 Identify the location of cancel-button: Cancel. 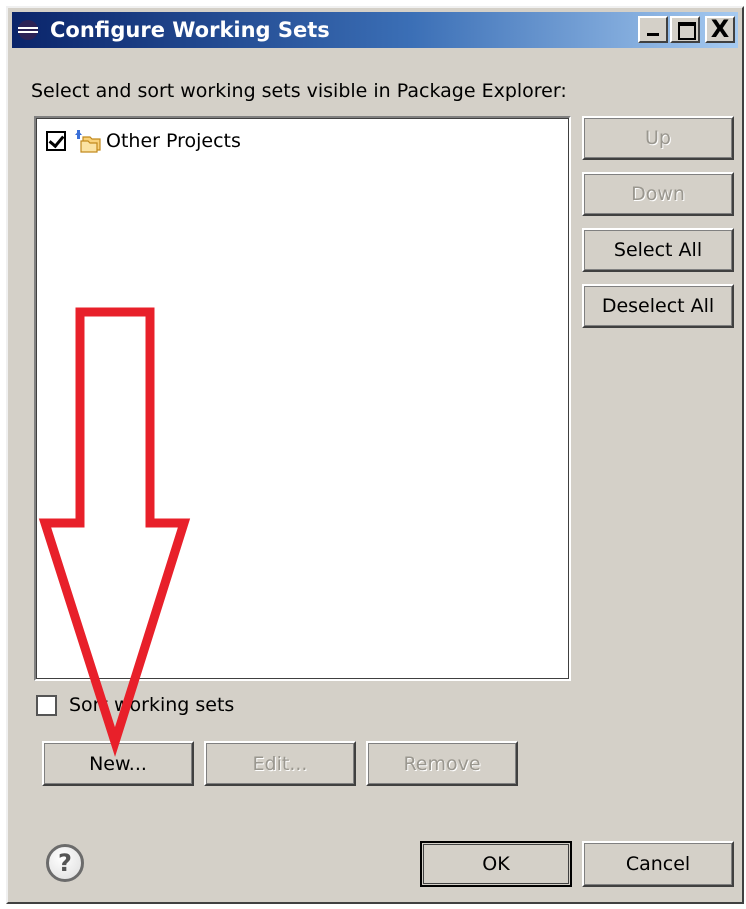
(658, 864).